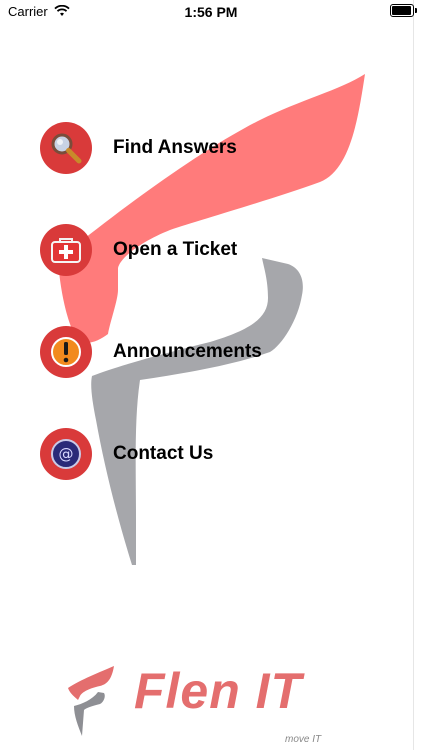  I want to click on exclamation-icon, so click(66, 352).